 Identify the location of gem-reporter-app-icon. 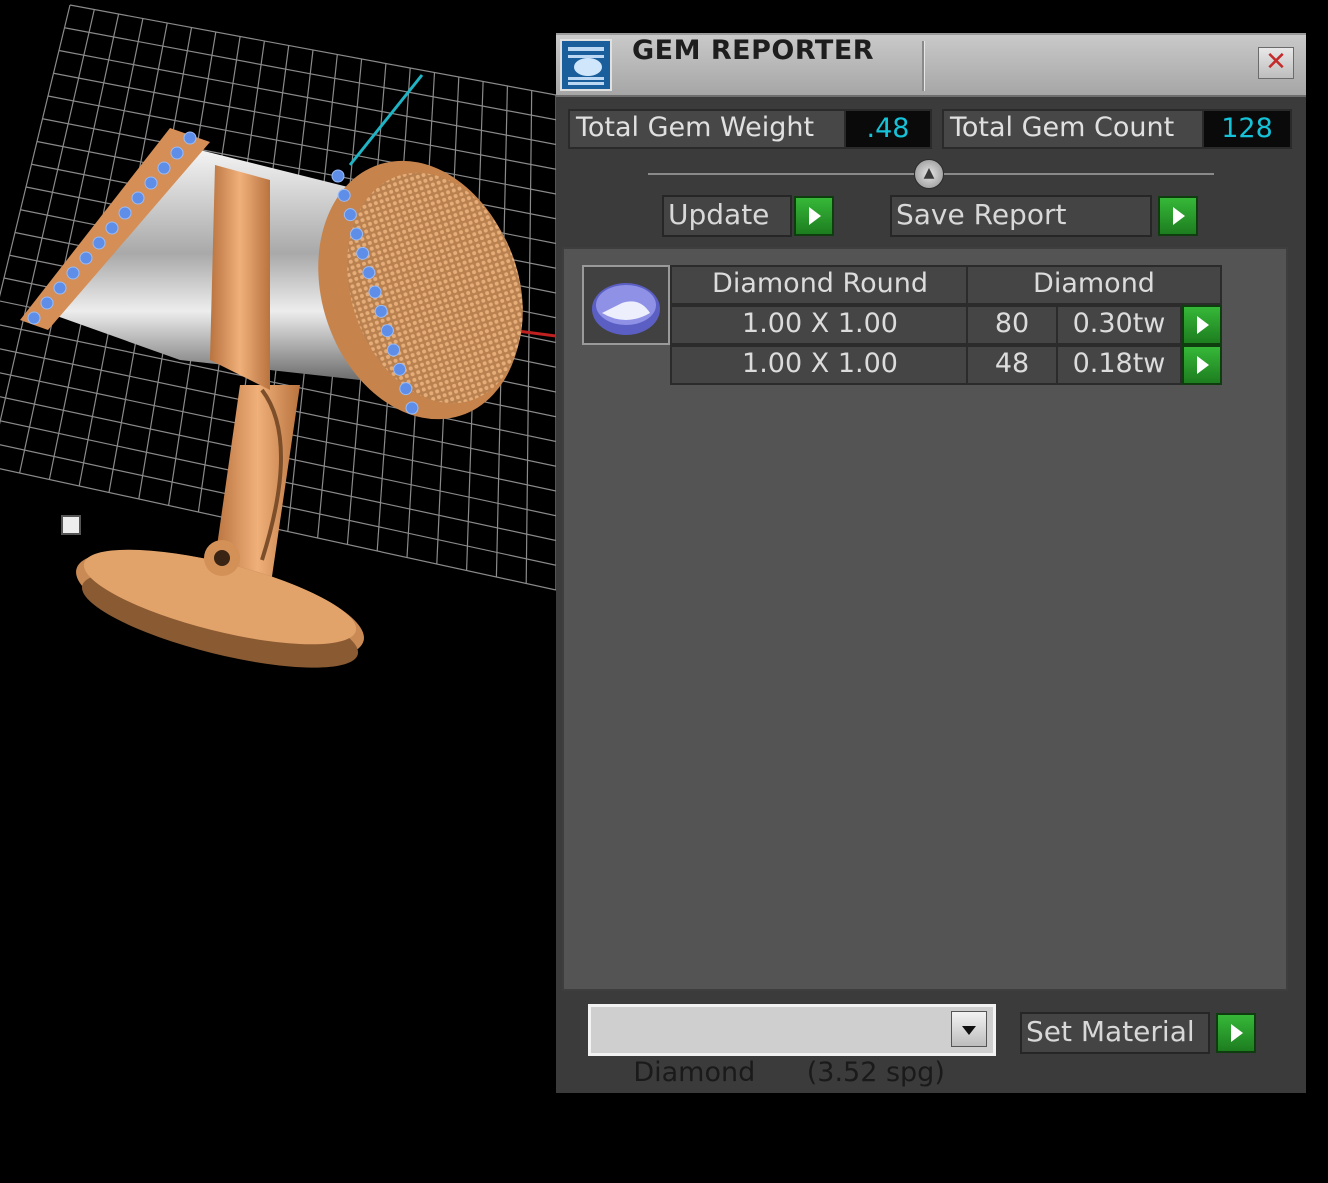
(586, 65).